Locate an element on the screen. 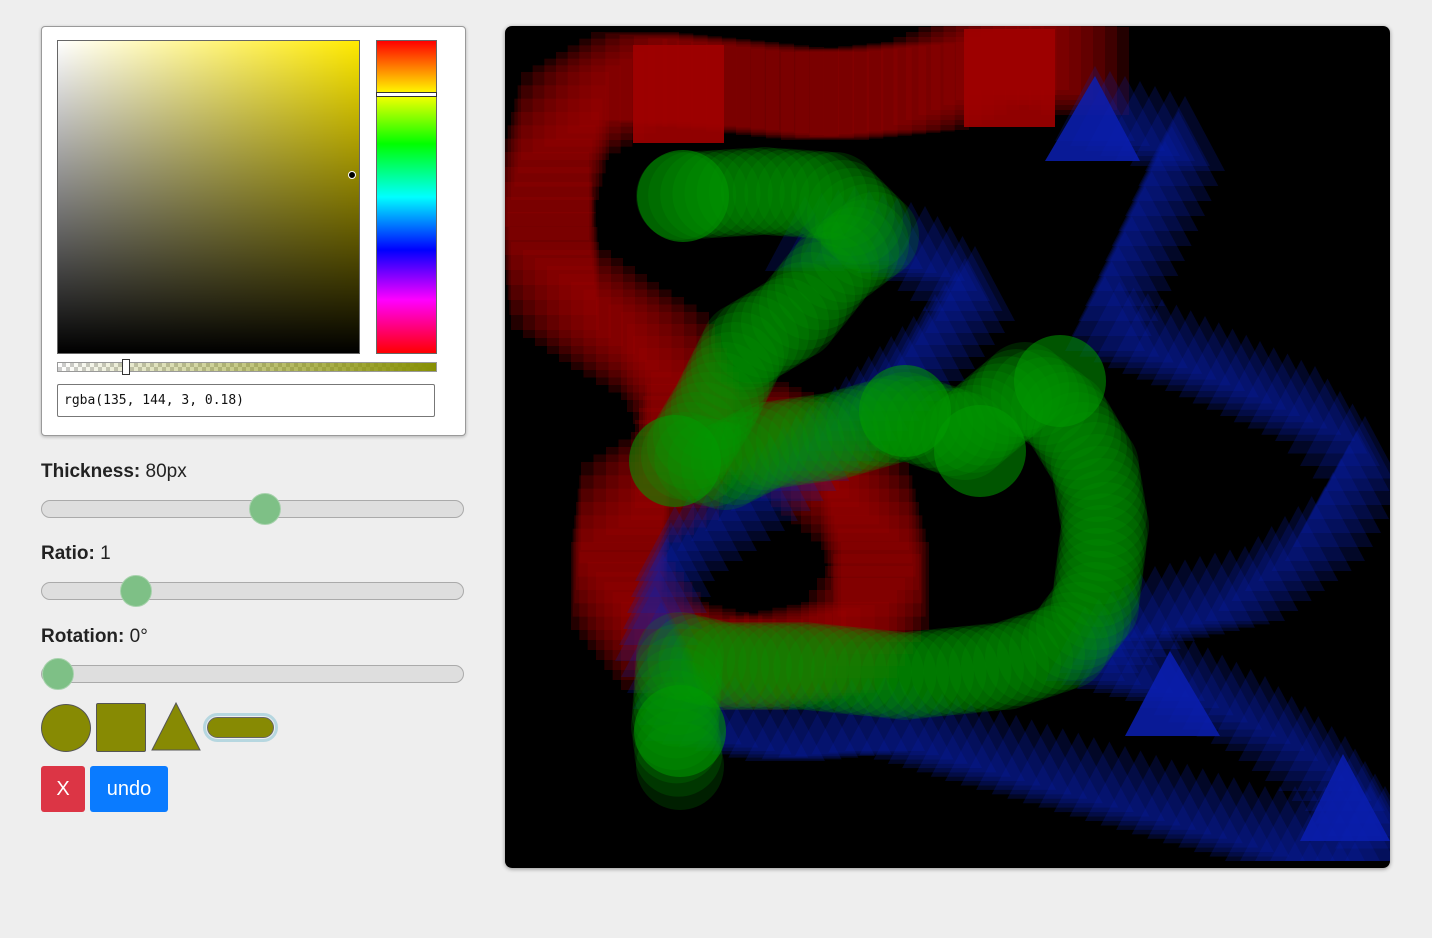 The image size is (1432, 938). alpha-gradient is located at coordinates (247, 367).